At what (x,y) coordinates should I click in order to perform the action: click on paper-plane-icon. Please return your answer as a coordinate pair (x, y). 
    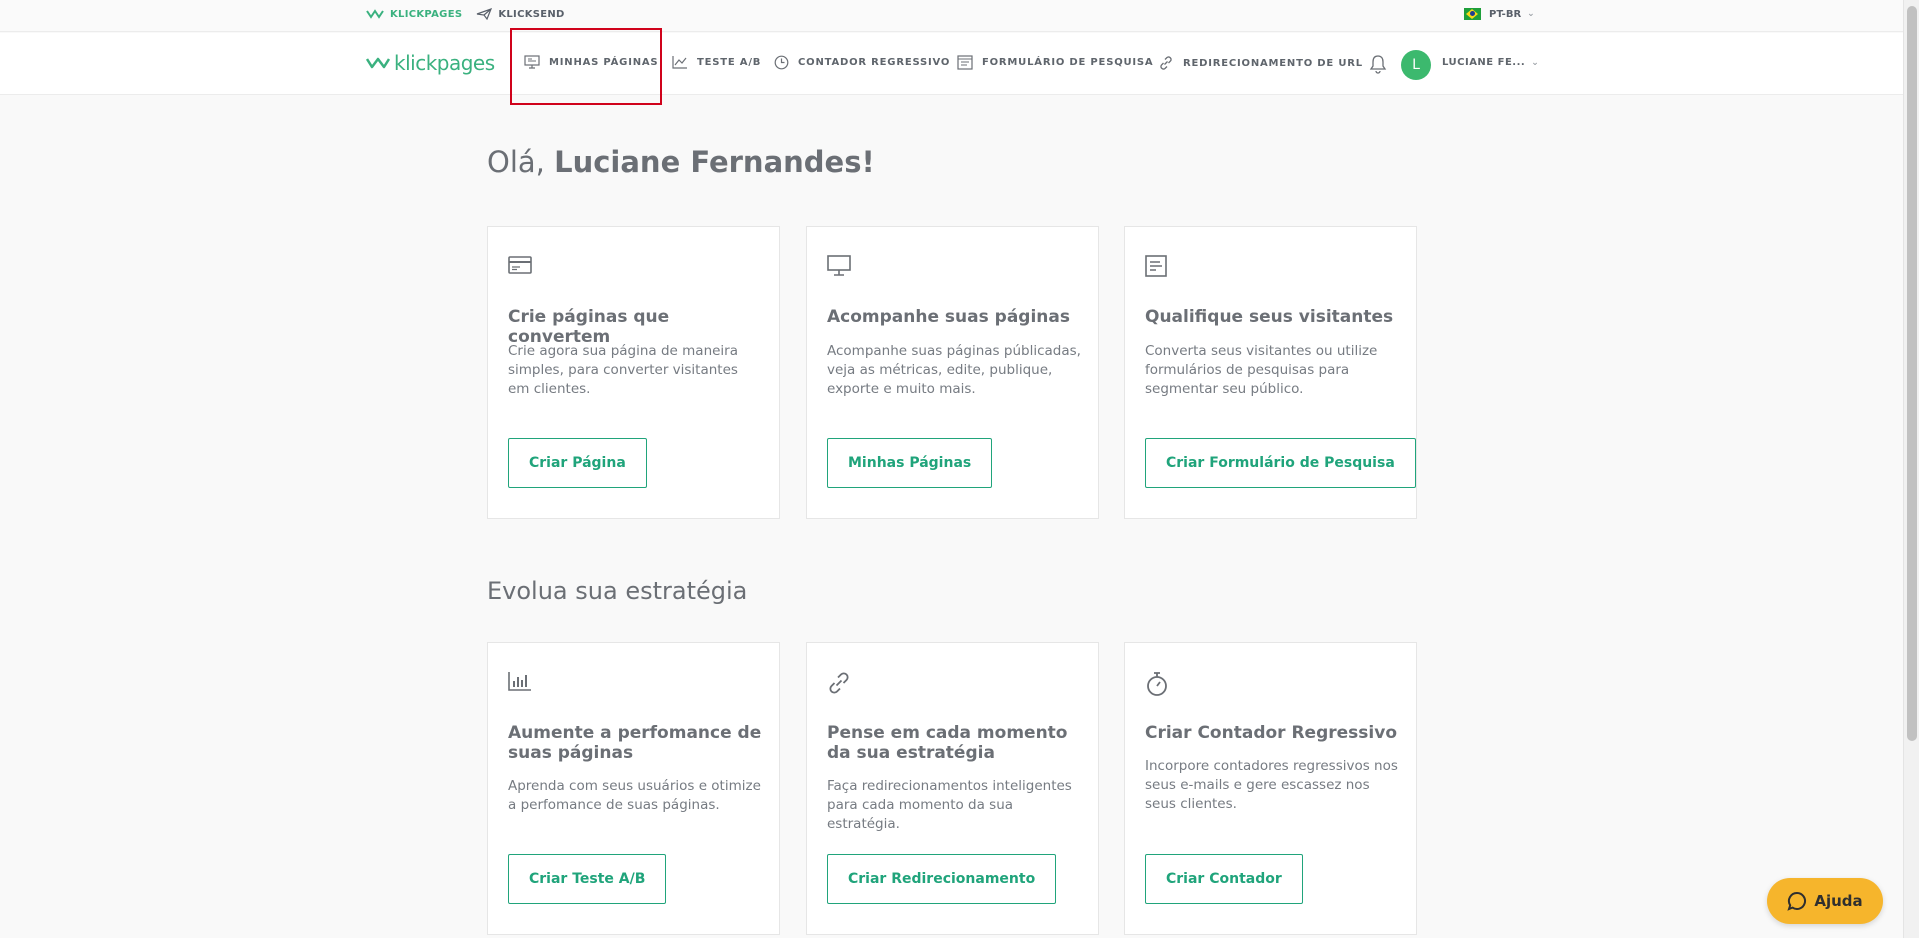
    Looking at the image, I should click on (485, 14).